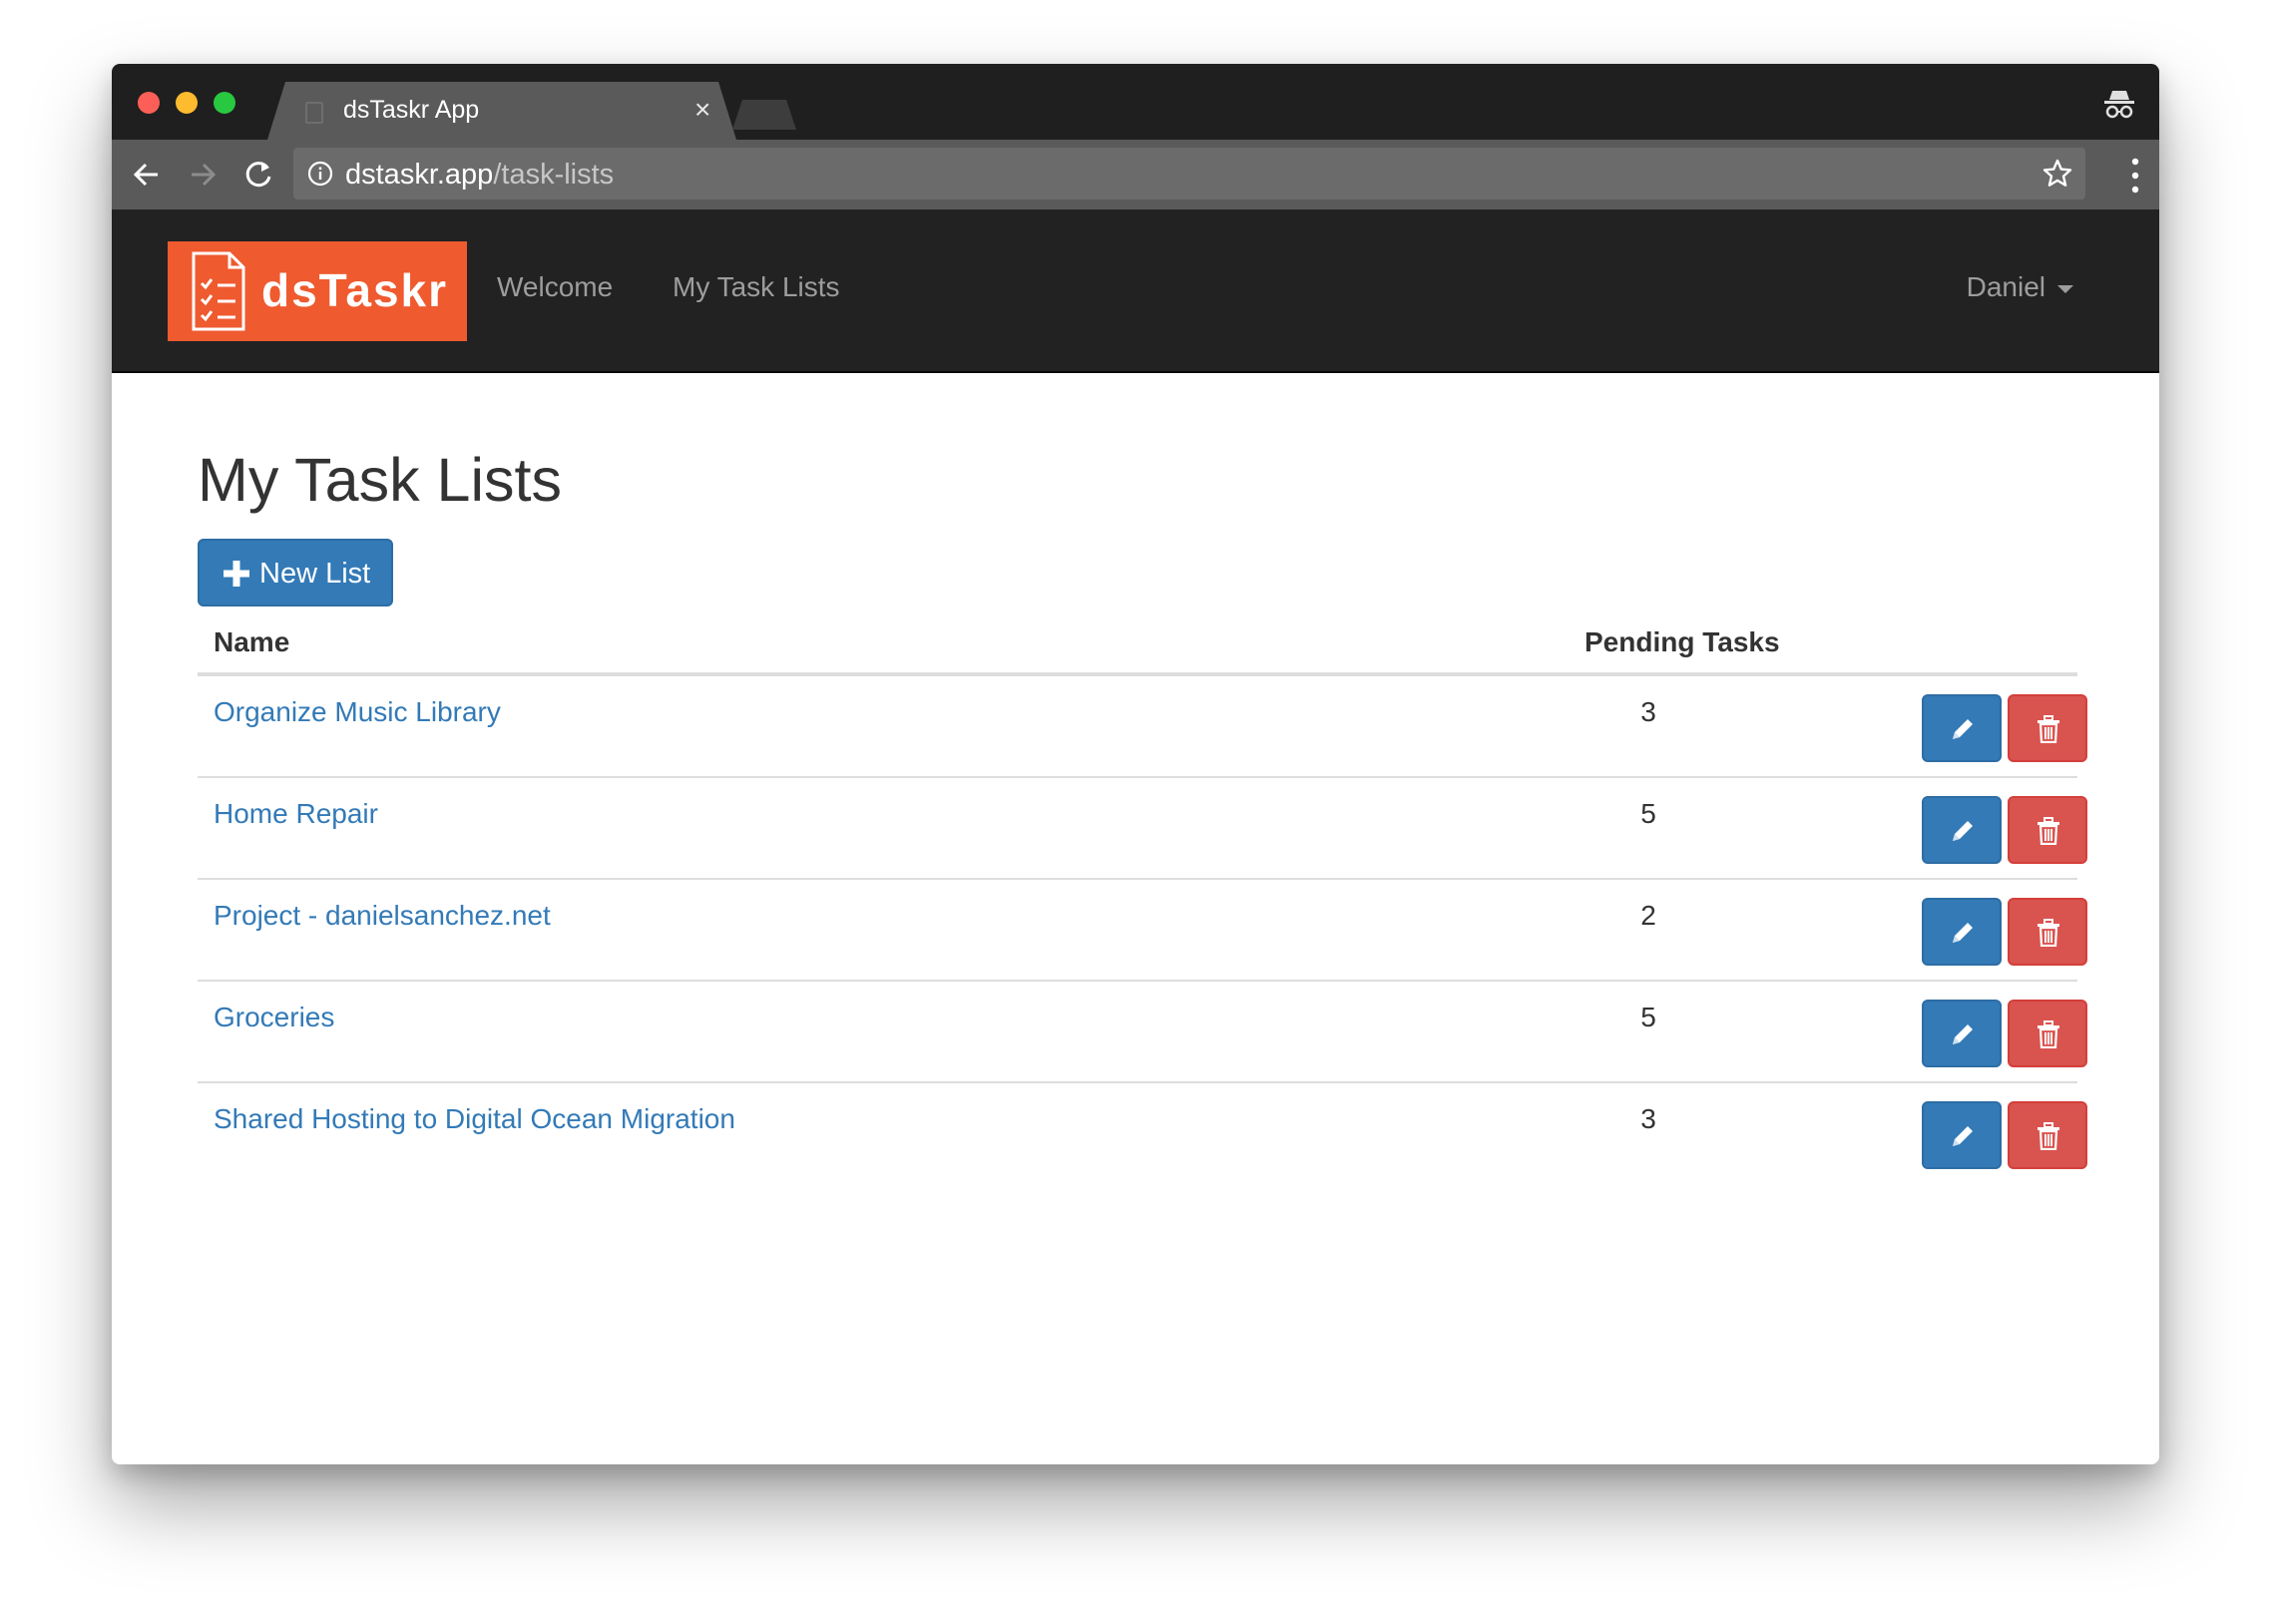  Describe the element at coordinates (2005, 286) in the screenshot. I see `user-name: Daniel` at that location.